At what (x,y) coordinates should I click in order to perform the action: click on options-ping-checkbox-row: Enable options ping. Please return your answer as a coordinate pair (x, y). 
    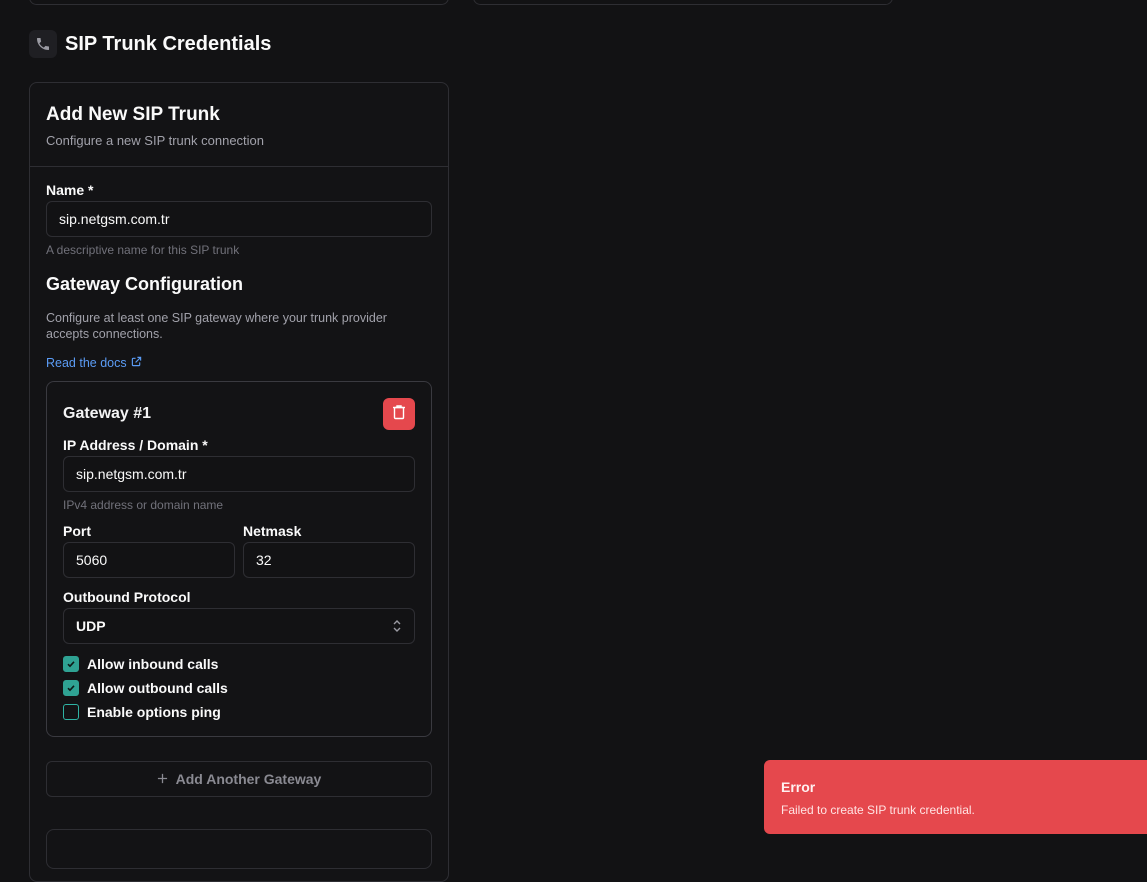
    Looking at the image, I should click on (142, 712).